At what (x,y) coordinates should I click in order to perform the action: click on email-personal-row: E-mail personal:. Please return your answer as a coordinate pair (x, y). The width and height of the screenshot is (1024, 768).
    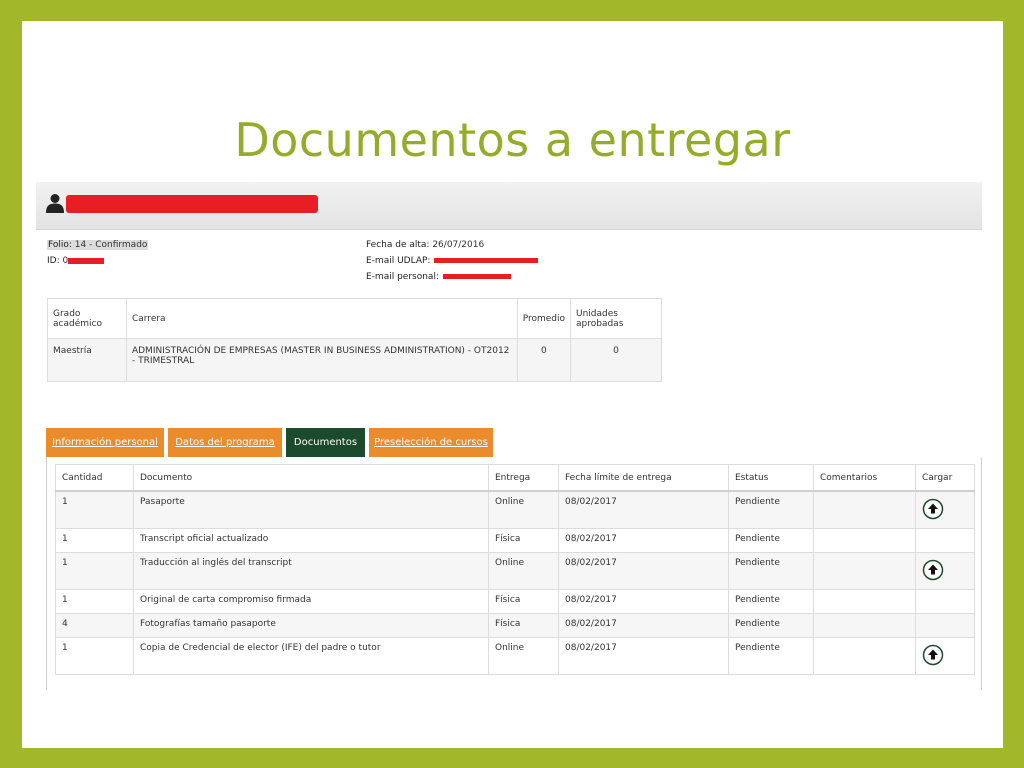
    Looking at the image, I should click on (438, 277).